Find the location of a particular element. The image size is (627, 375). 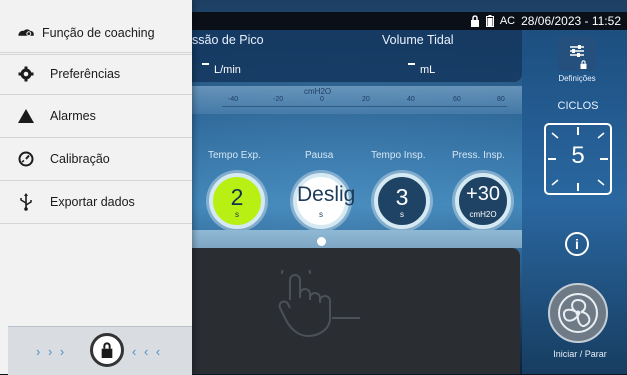

lock-handle is located at coordinates (107, 350).